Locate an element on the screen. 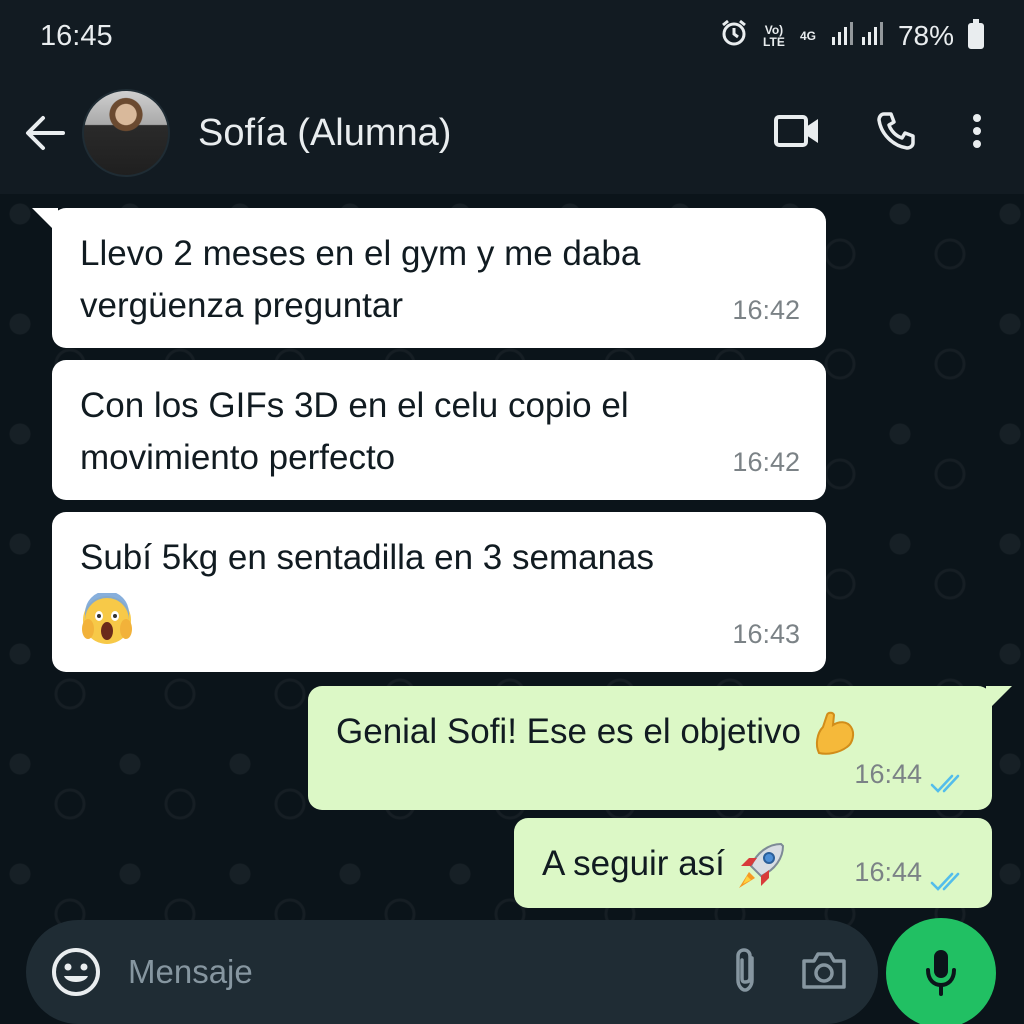 This screenshot has width=1024, height=1024. emoji-button is located at coordinates (76, 972).